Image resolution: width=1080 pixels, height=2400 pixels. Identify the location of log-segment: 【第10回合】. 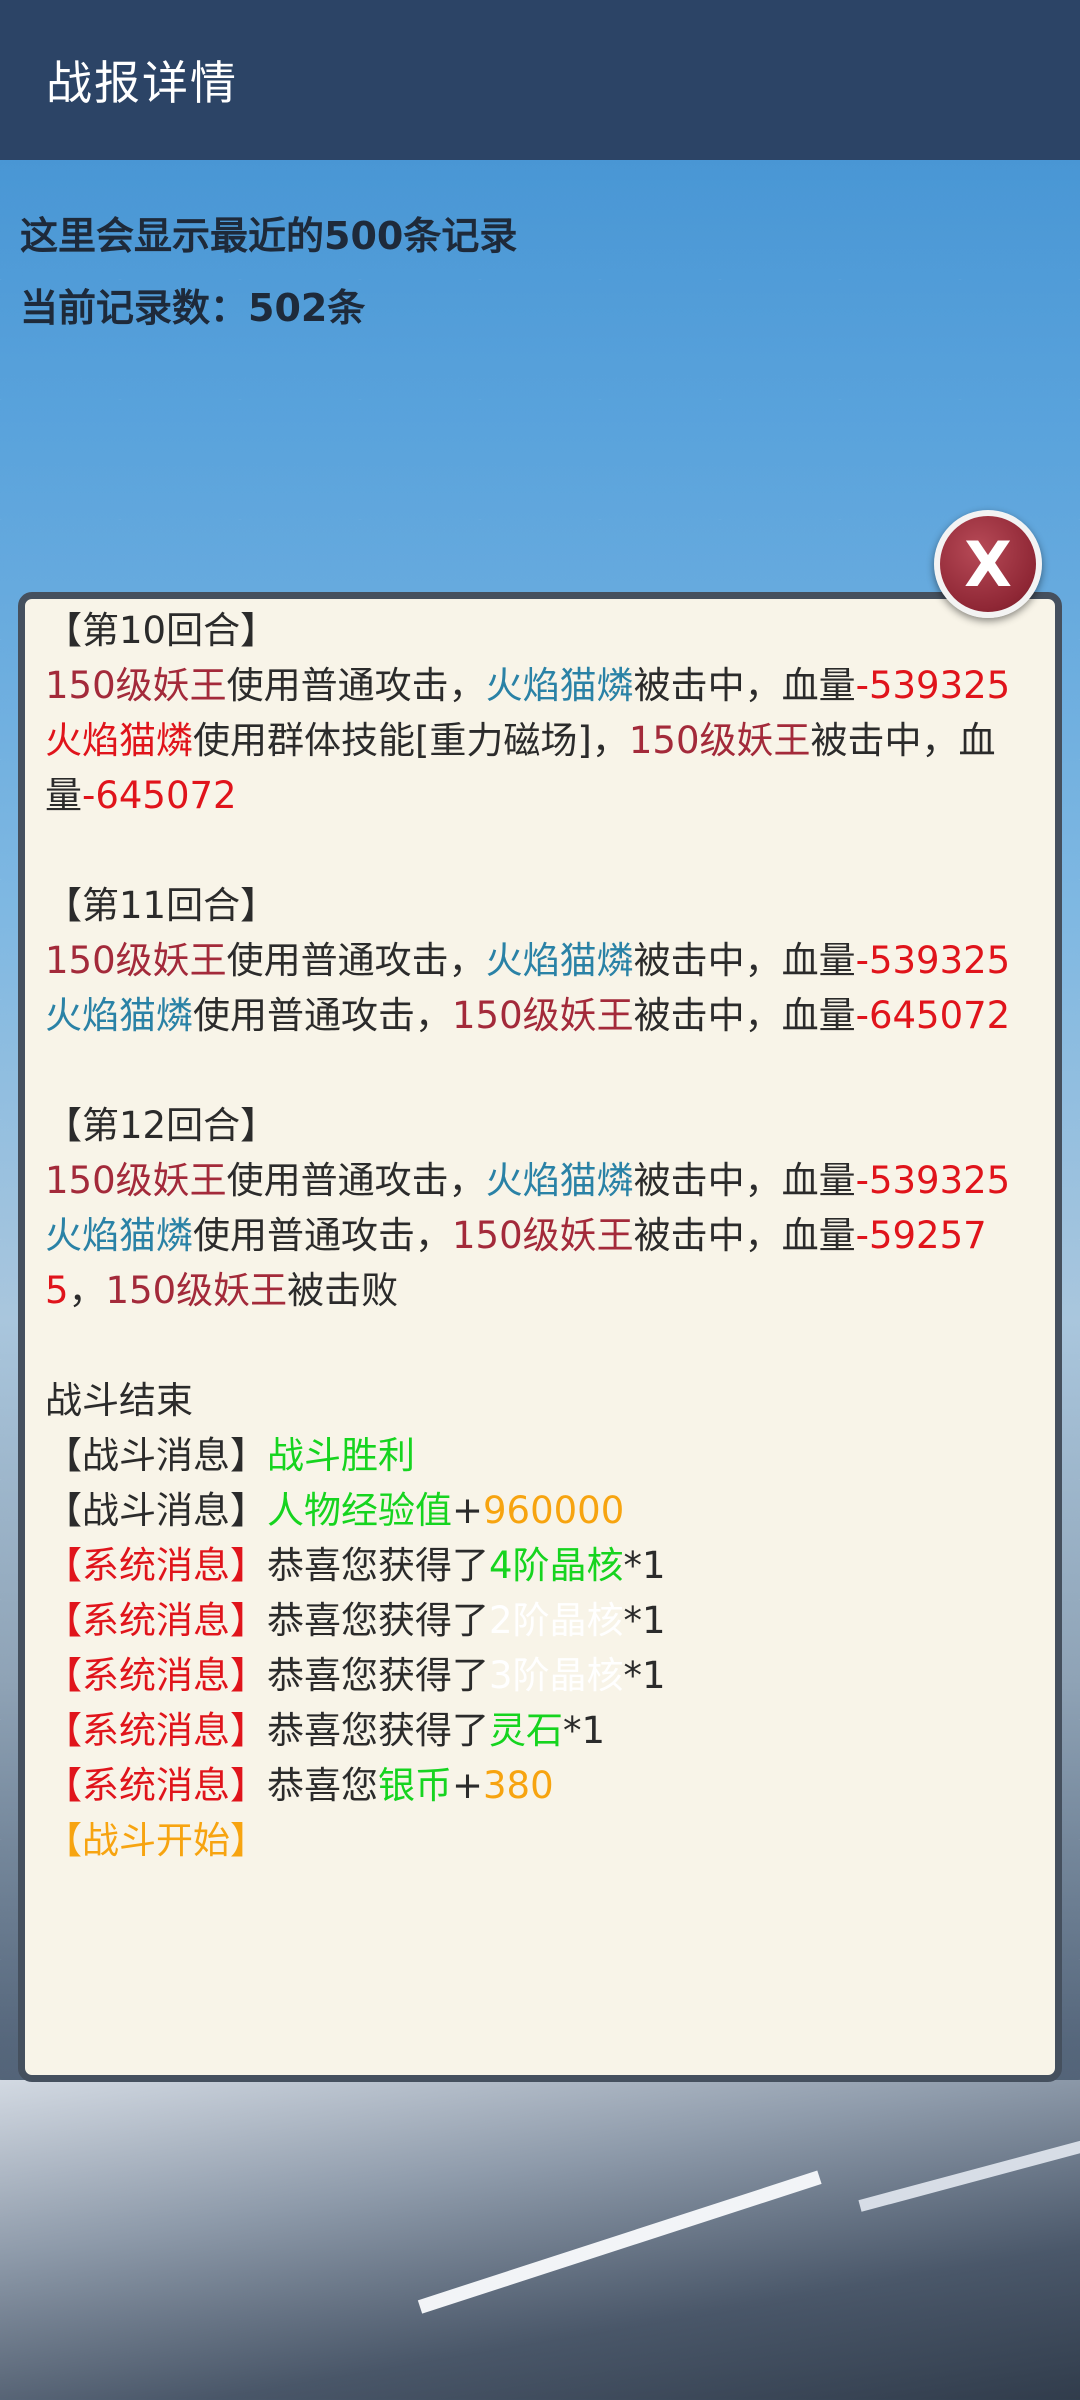
(161, 630).